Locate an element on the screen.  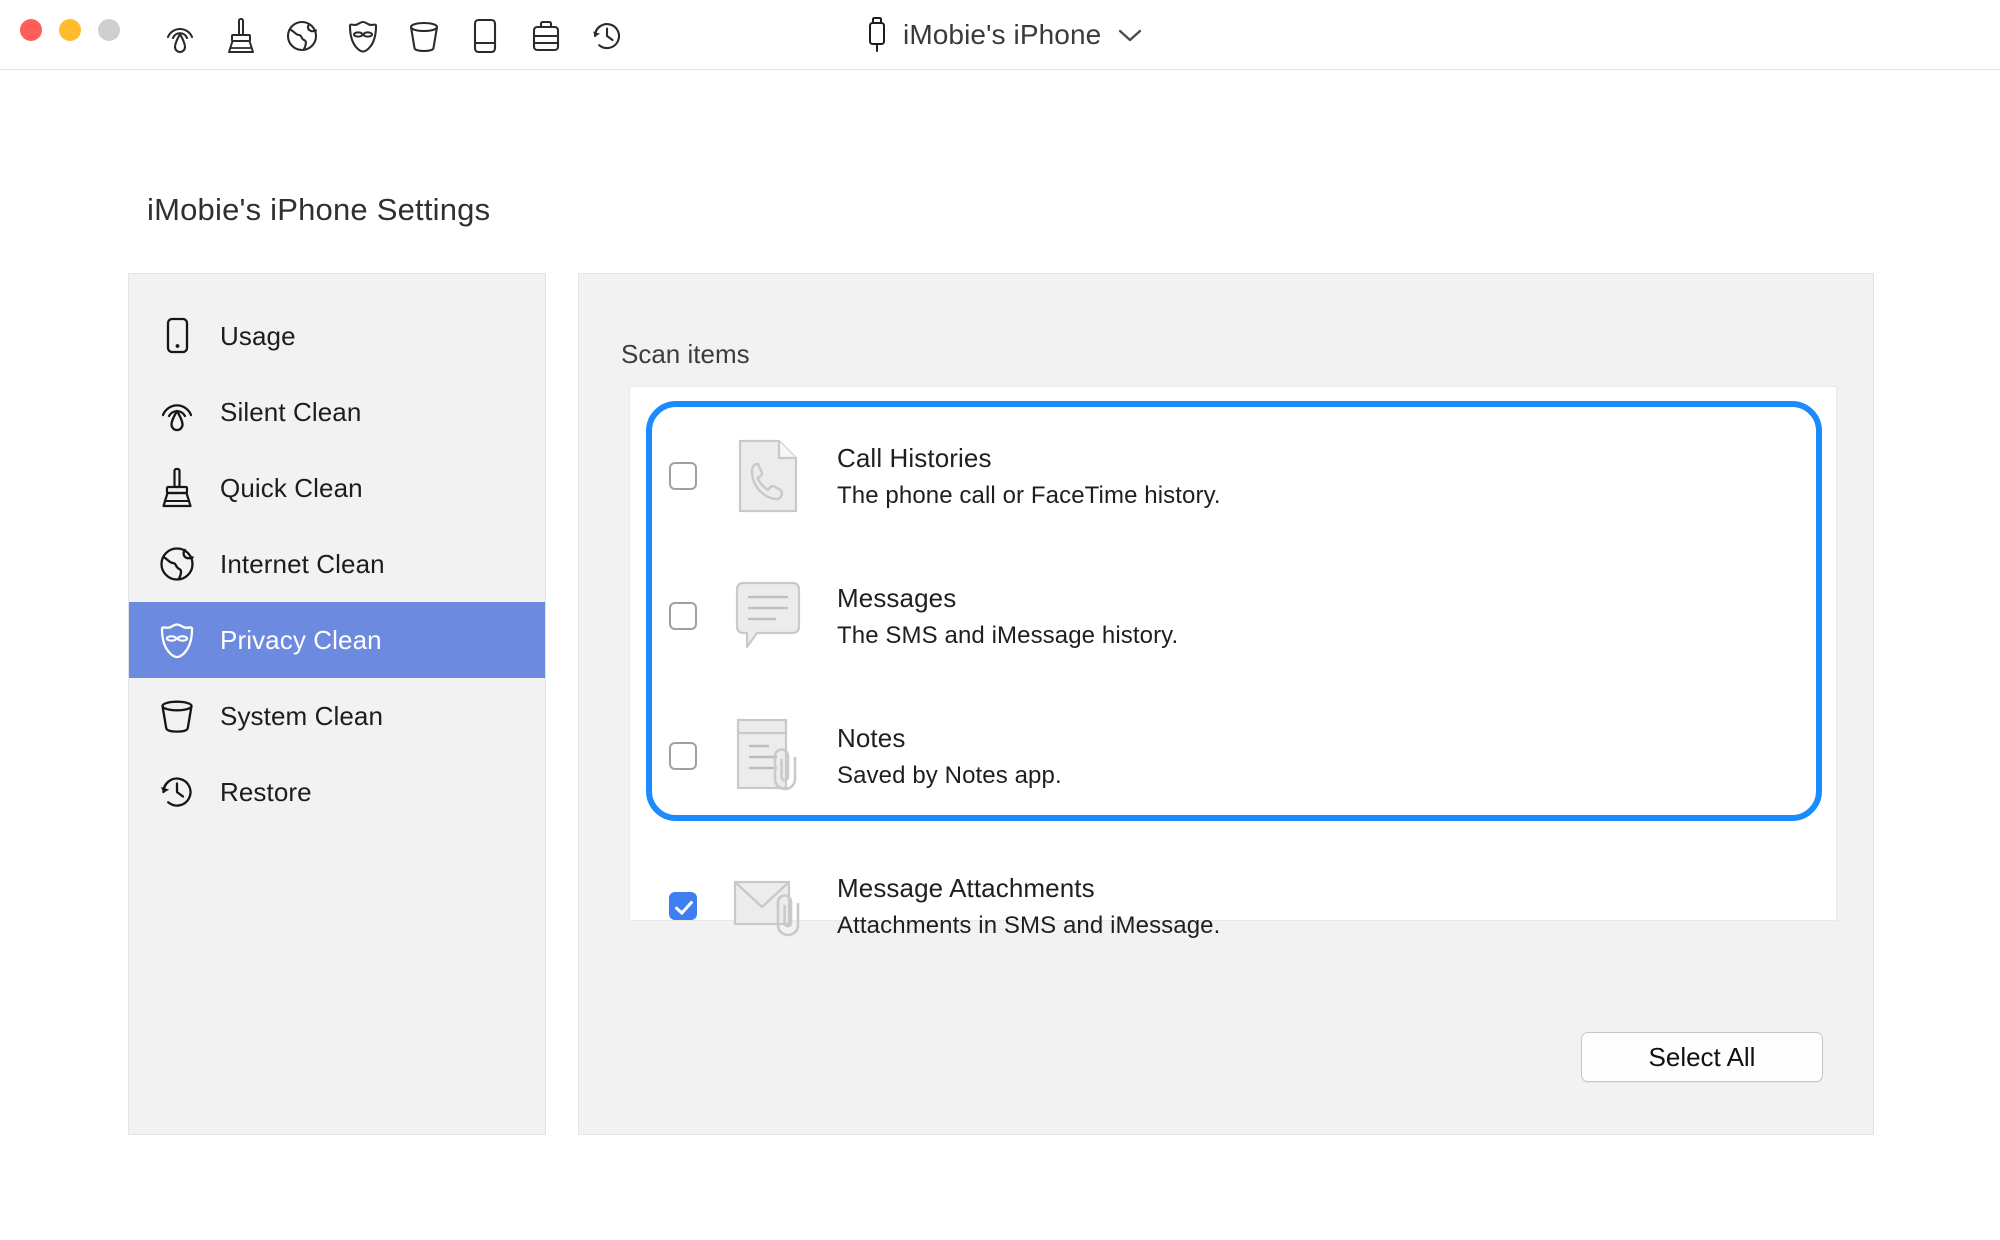
page-title: iMobie's iPhone Settings is located at coordinates (319, 209).